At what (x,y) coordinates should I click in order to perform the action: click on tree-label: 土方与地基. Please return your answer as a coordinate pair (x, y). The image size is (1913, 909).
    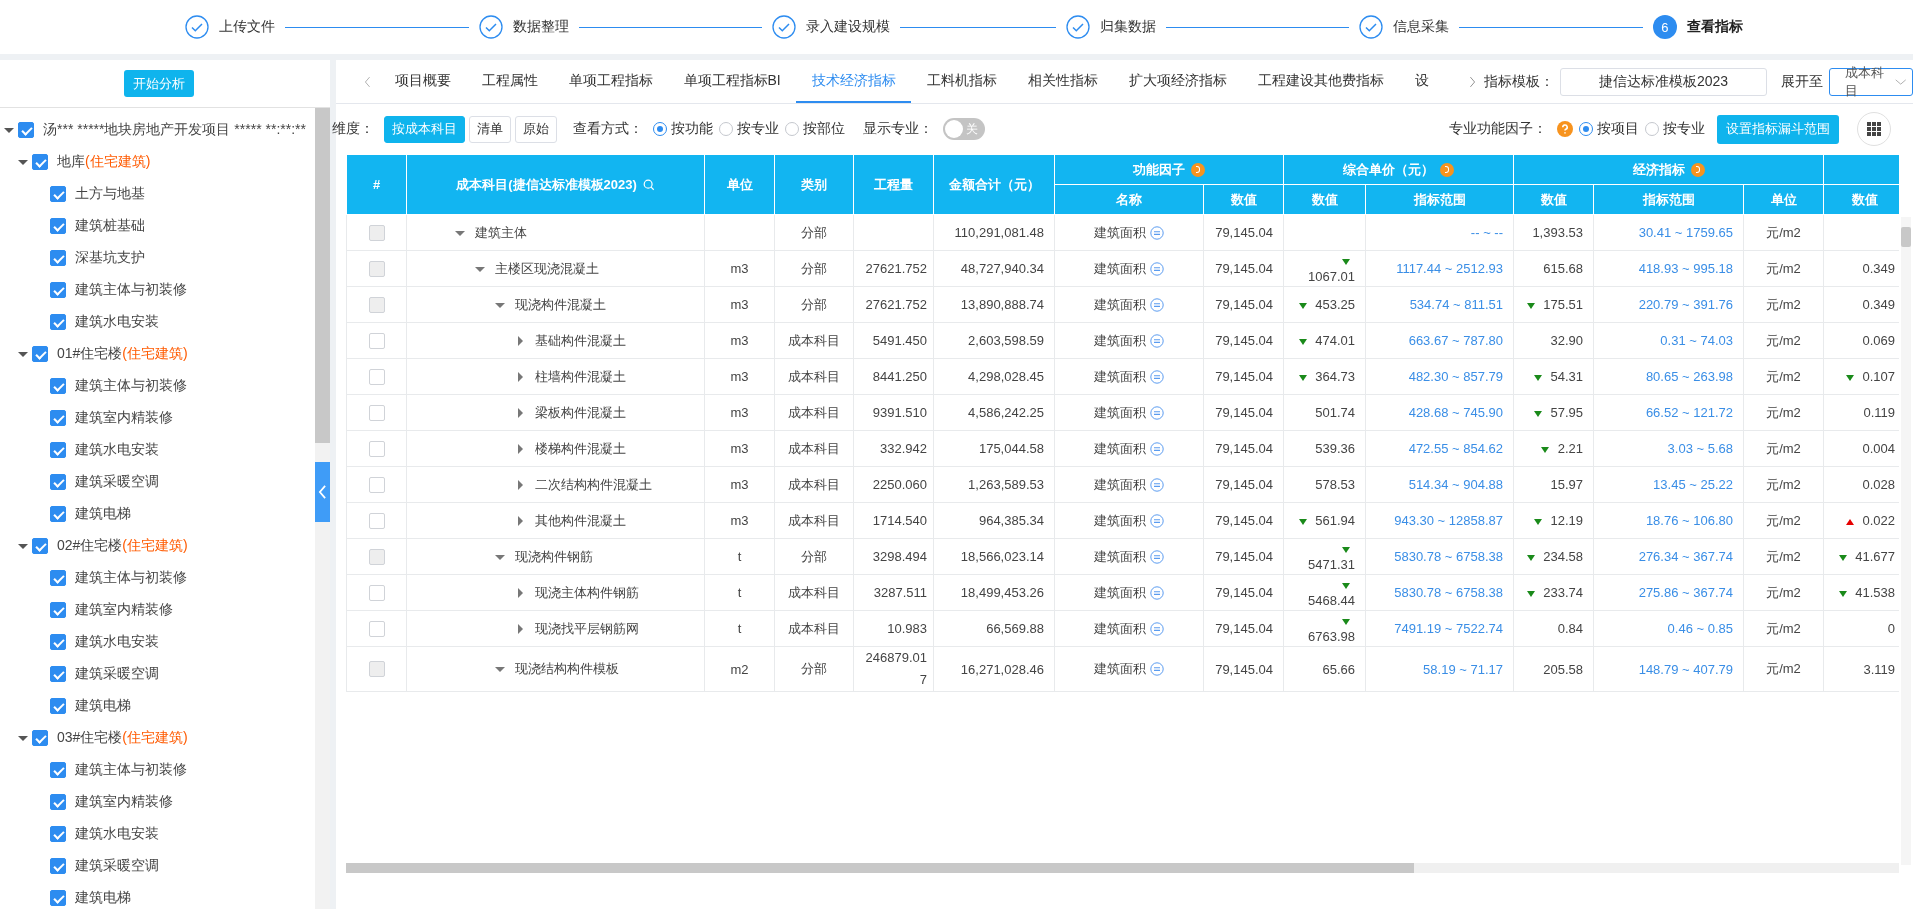
    Looking at the image, I should click on (110, 194).